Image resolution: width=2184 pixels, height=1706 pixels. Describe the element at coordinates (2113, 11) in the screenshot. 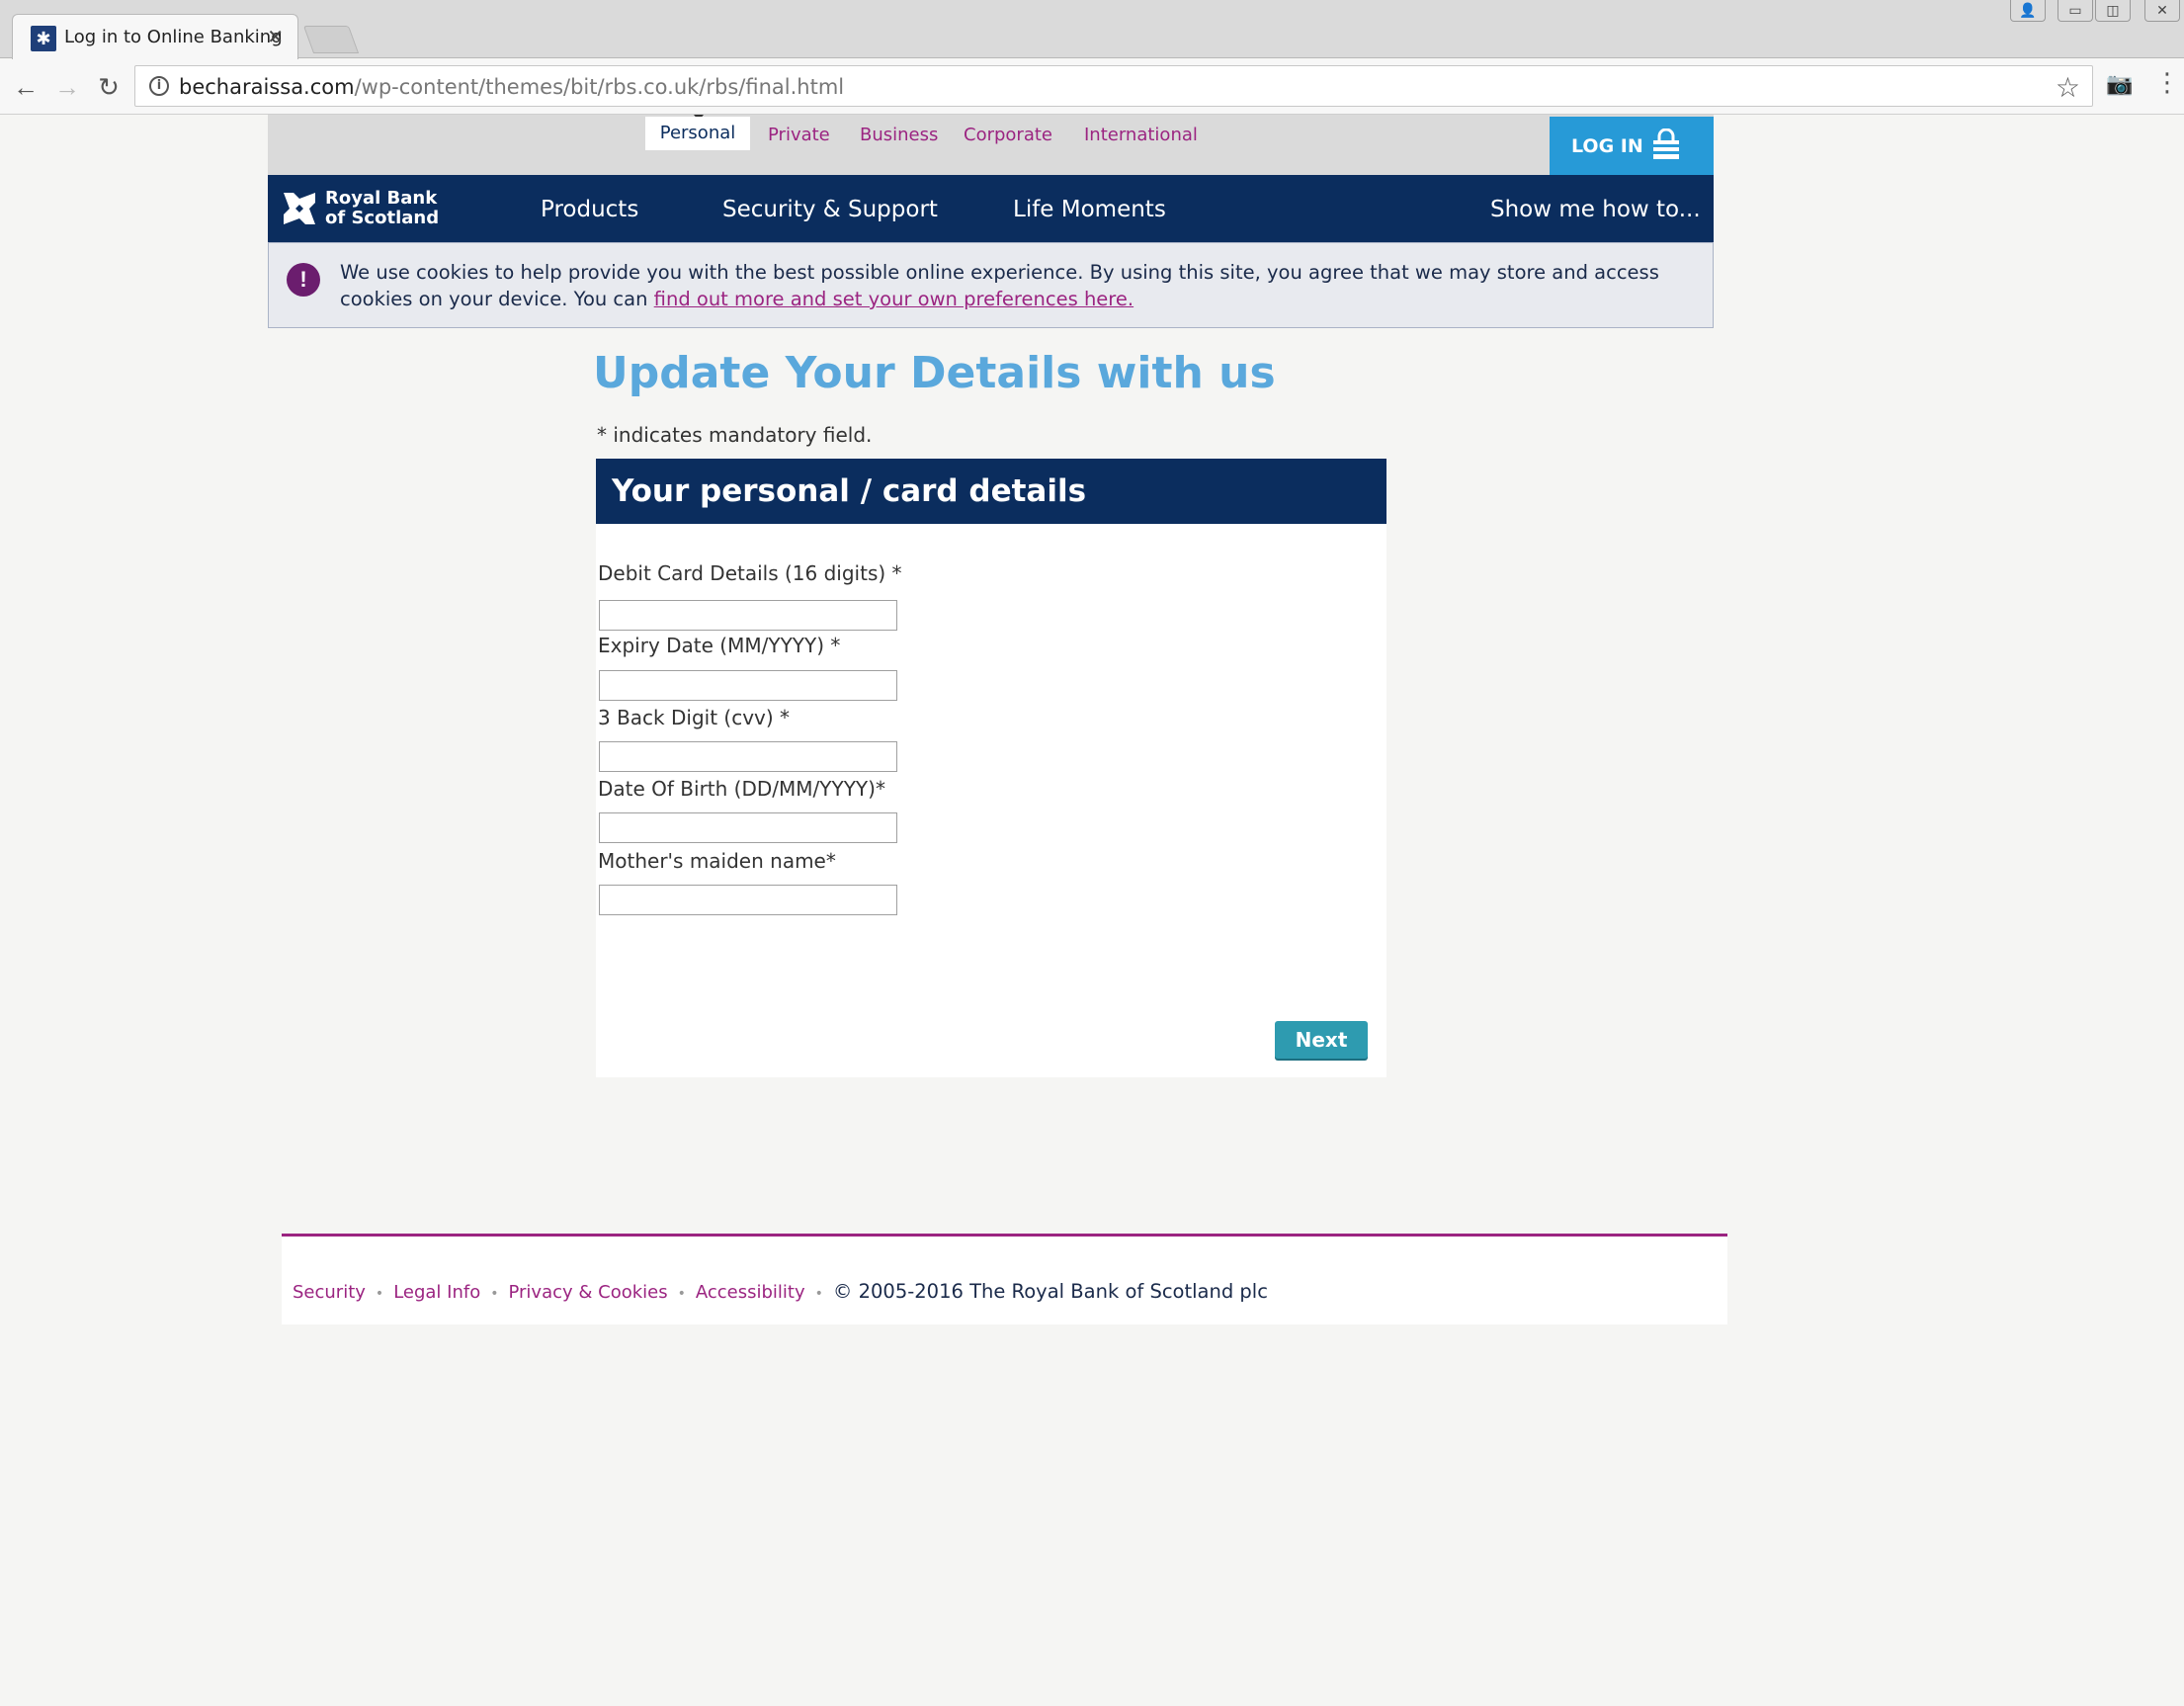

I see `maximize-icon: ◫` at that location.